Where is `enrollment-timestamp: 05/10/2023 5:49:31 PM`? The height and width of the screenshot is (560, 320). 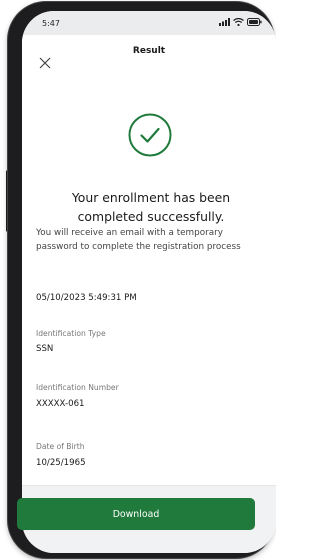
enrollment-timestamp: 05/10/2023 5:49:31 PM is located at coordinates (86, 298).